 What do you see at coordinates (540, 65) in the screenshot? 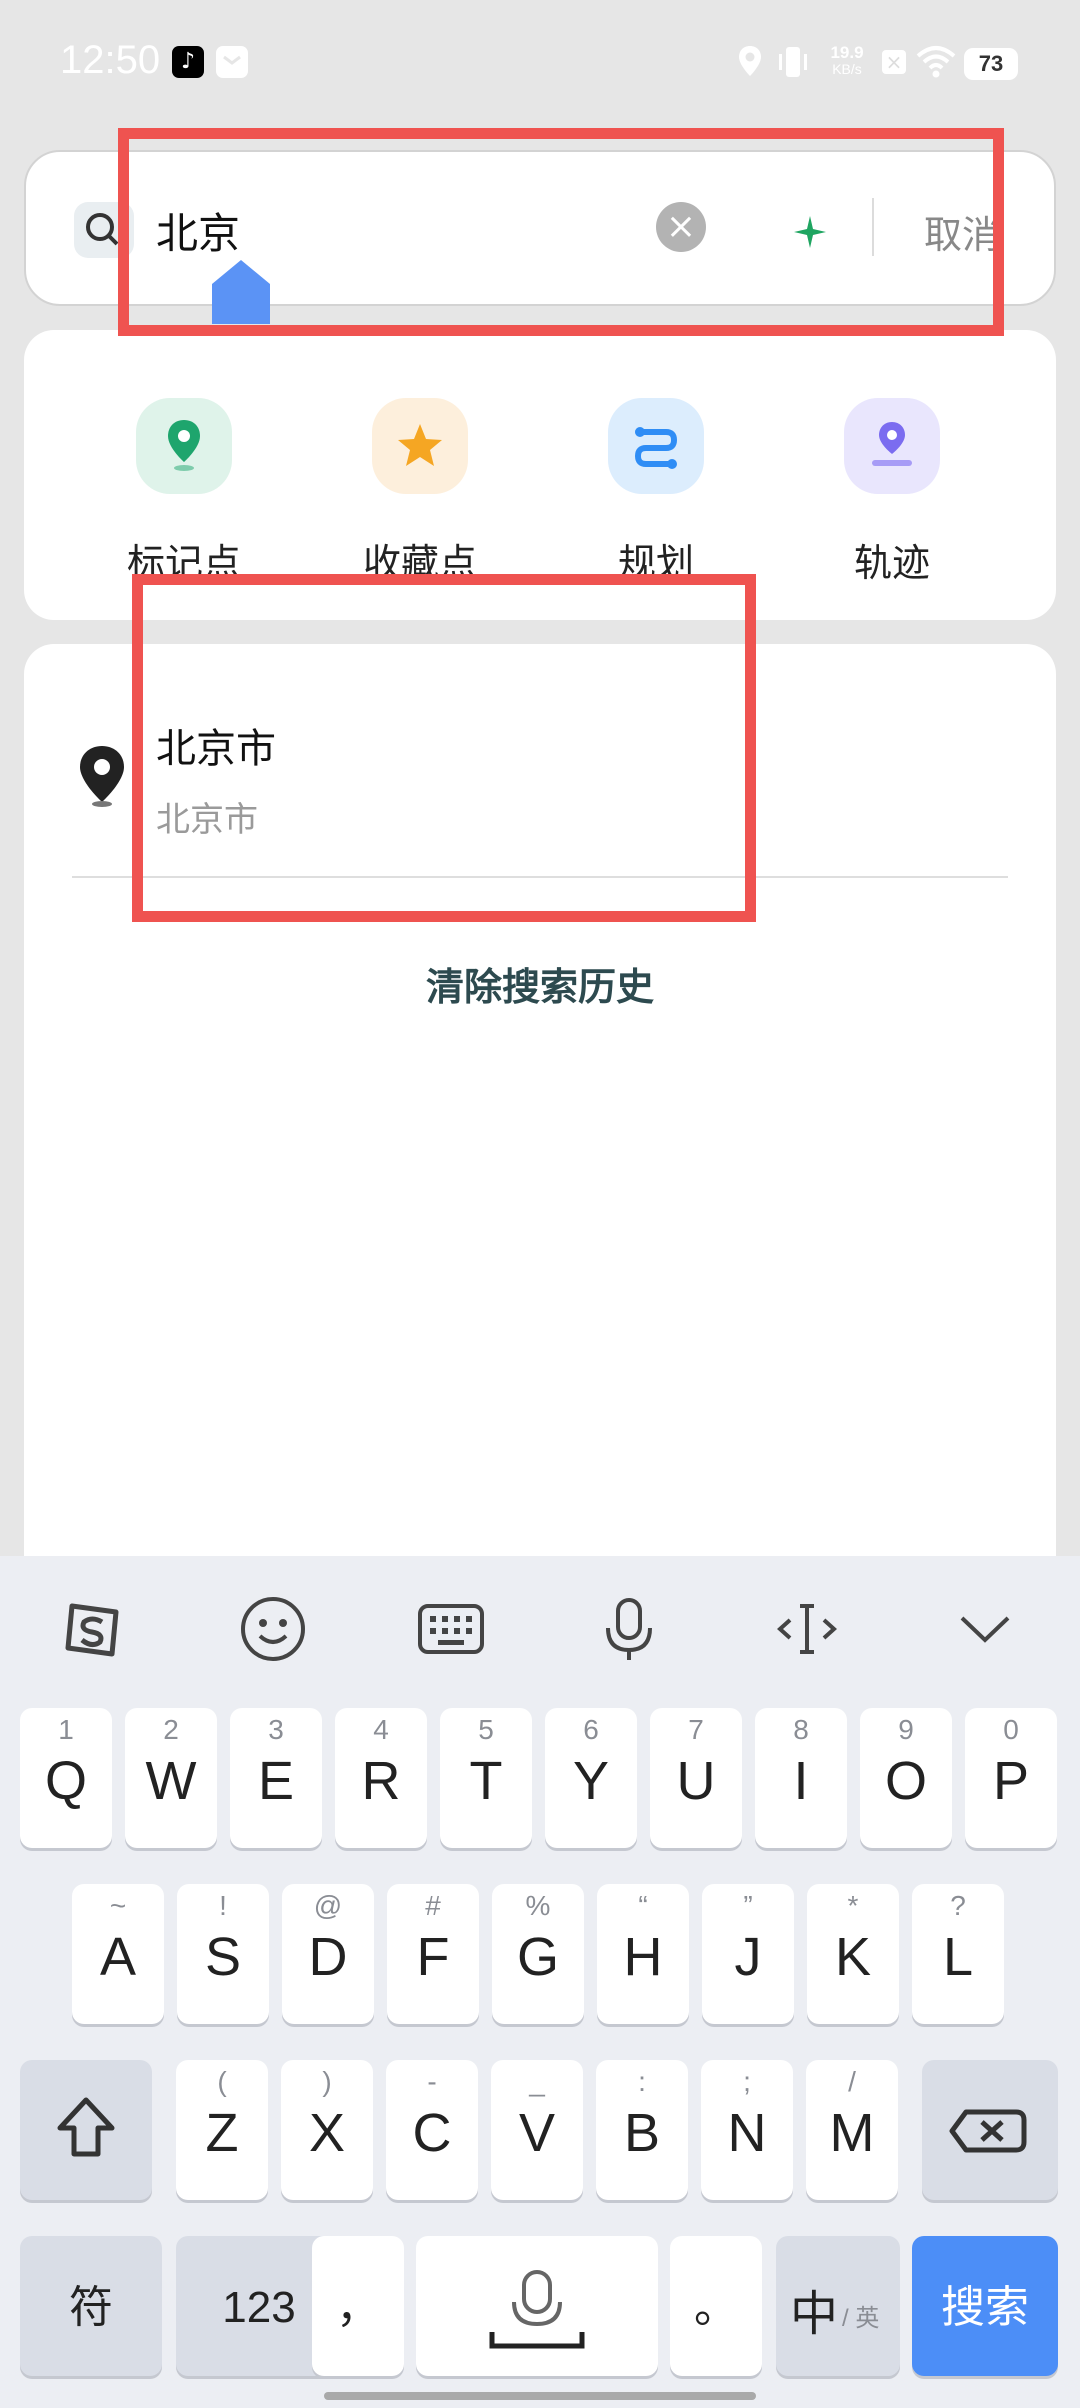
I see `status-bar: 12:50 ♪ 19.9 KB/s × 73` at bounding box center [540, 65].